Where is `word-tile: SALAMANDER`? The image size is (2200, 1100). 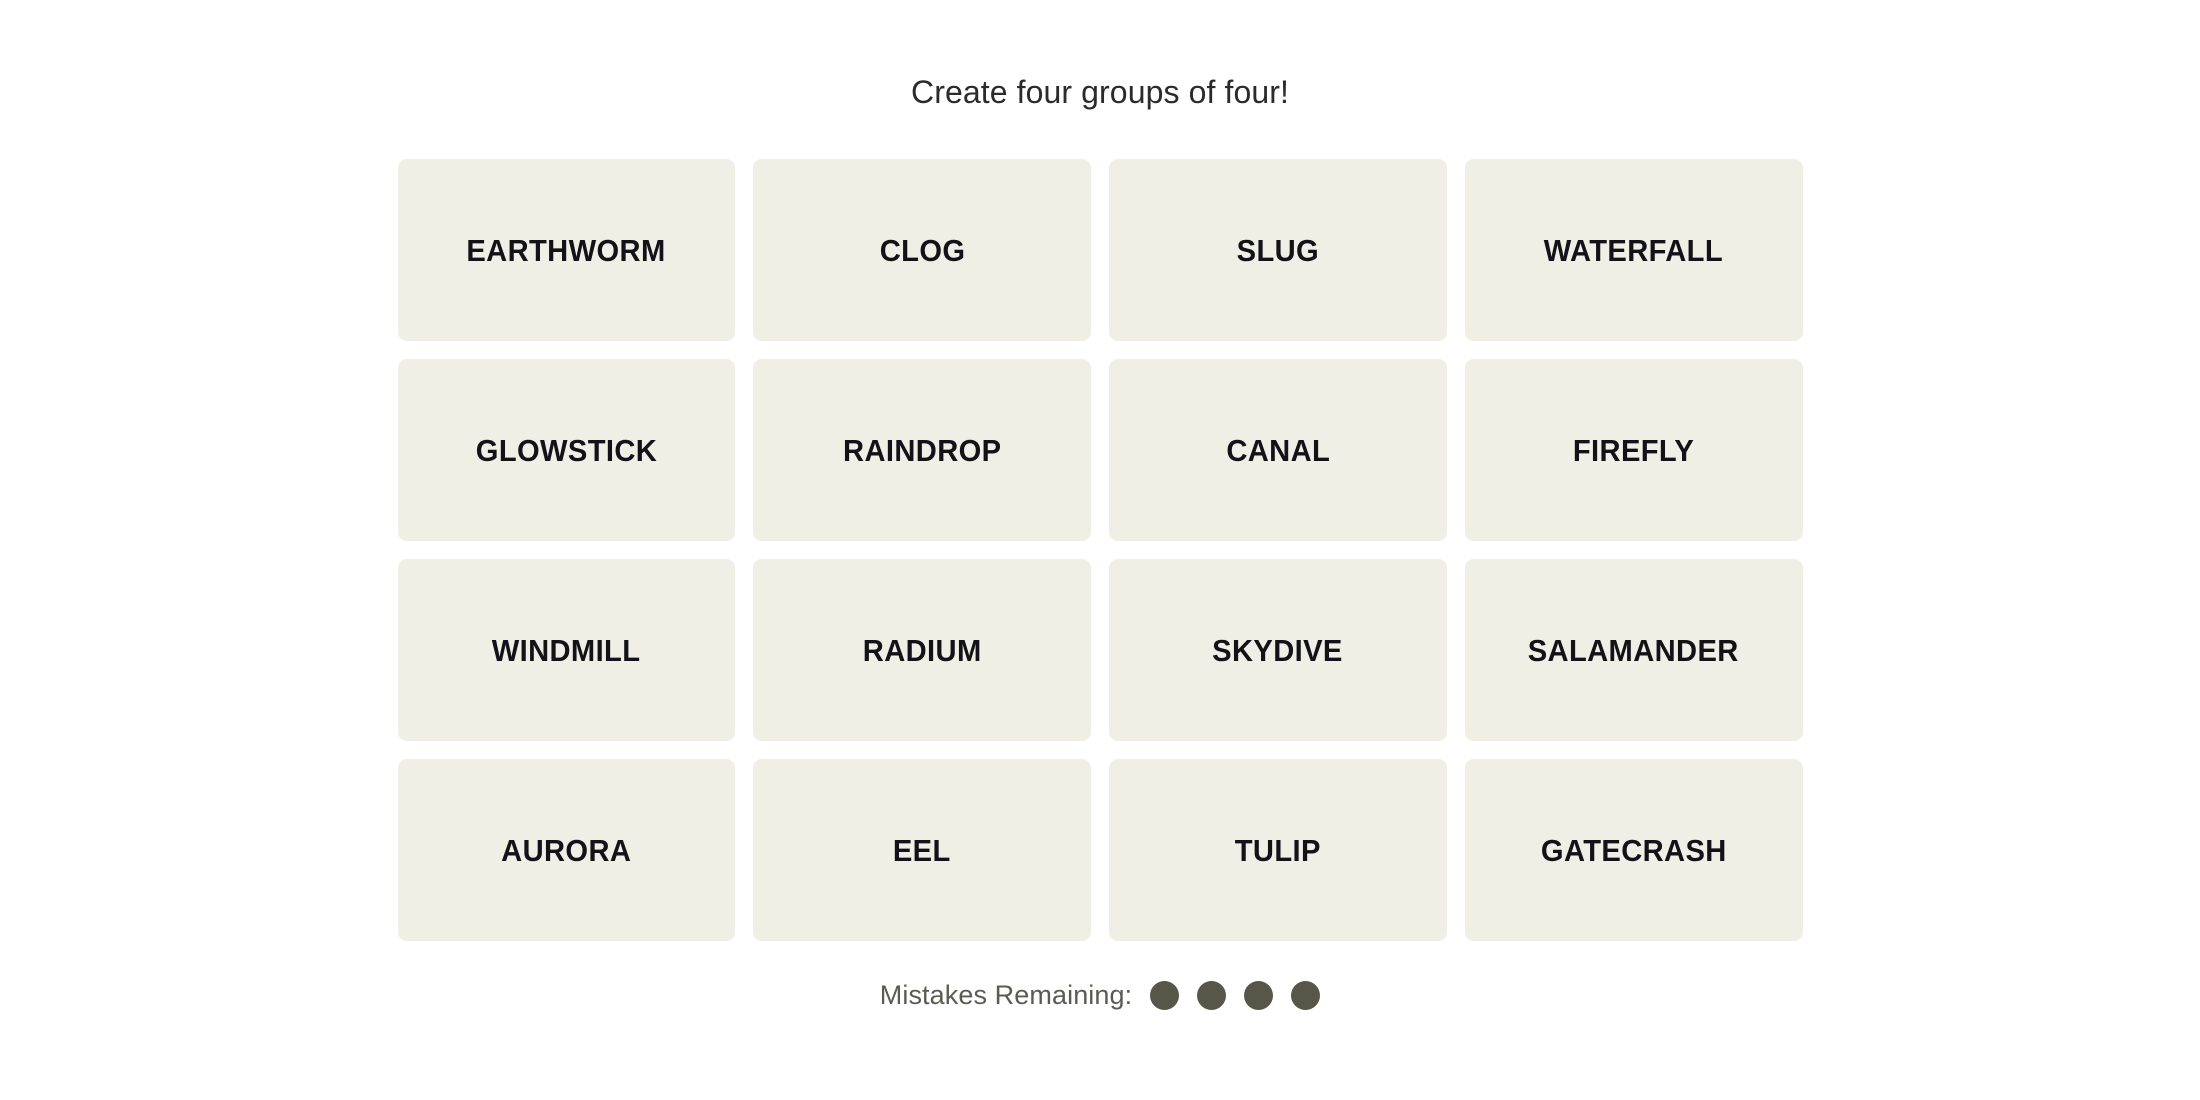 word-tile: SALAMANDER is located at coordinates (1633, 650).